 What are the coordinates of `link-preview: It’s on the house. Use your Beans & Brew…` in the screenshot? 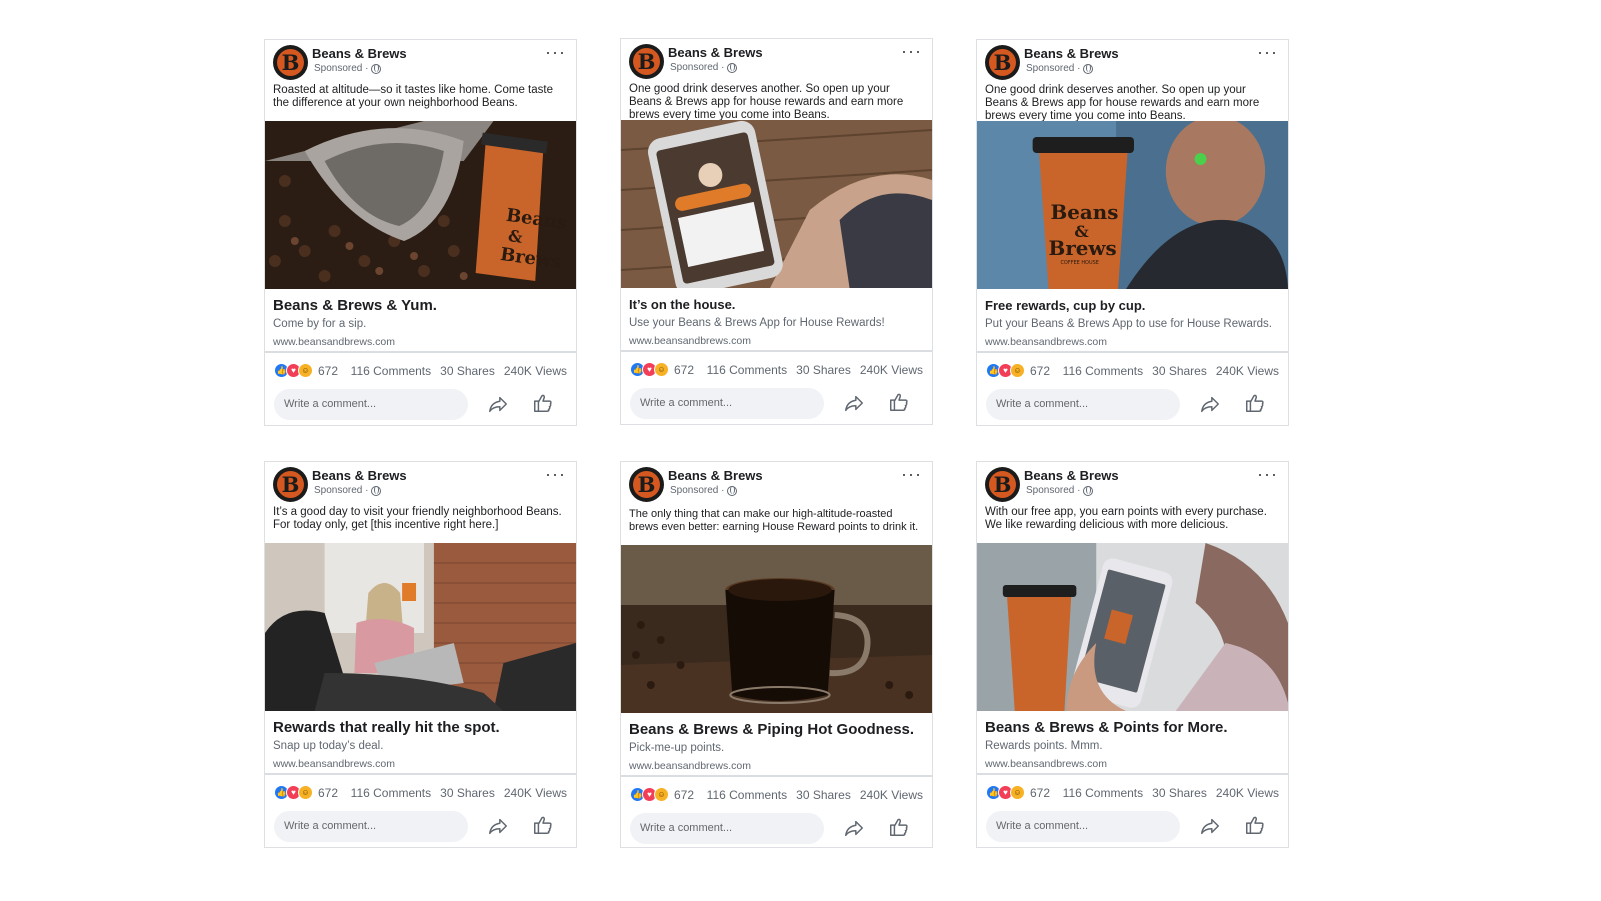 It's located at (776, 320).